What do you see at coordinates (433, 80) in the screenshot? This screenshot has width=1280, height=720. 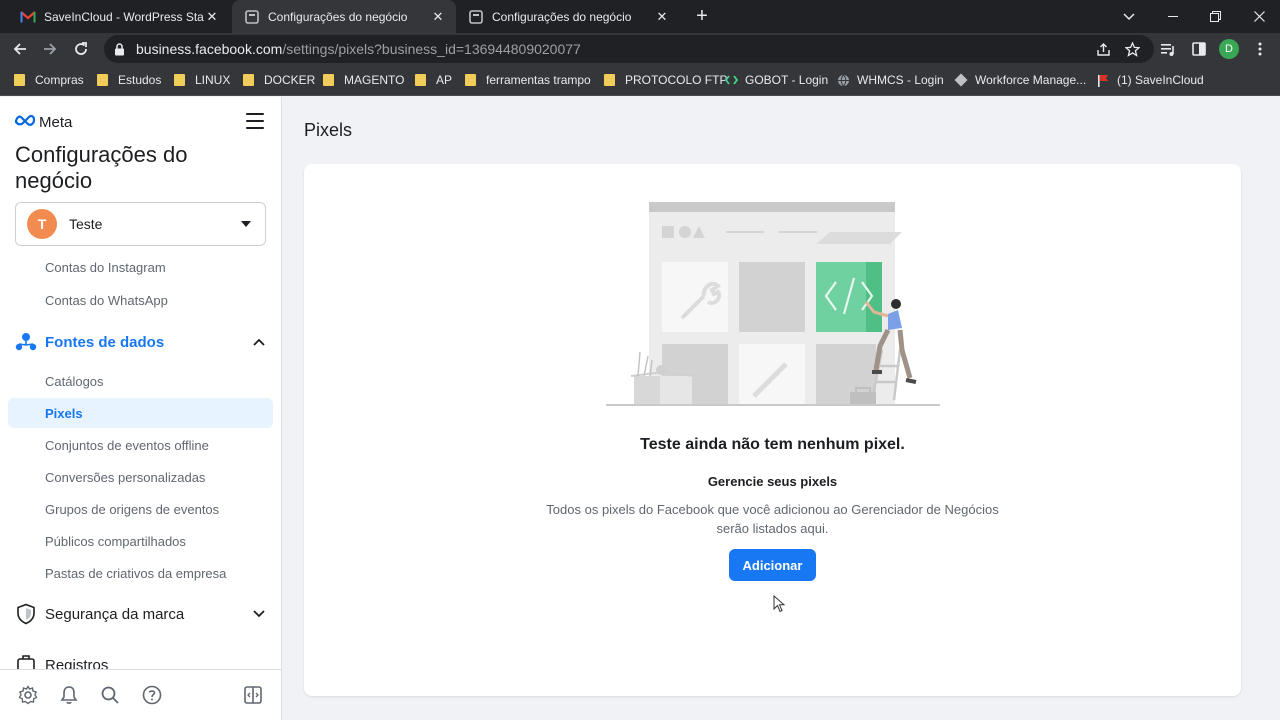 I see `bookmark-item: AP` at bounding box center [433, 80].